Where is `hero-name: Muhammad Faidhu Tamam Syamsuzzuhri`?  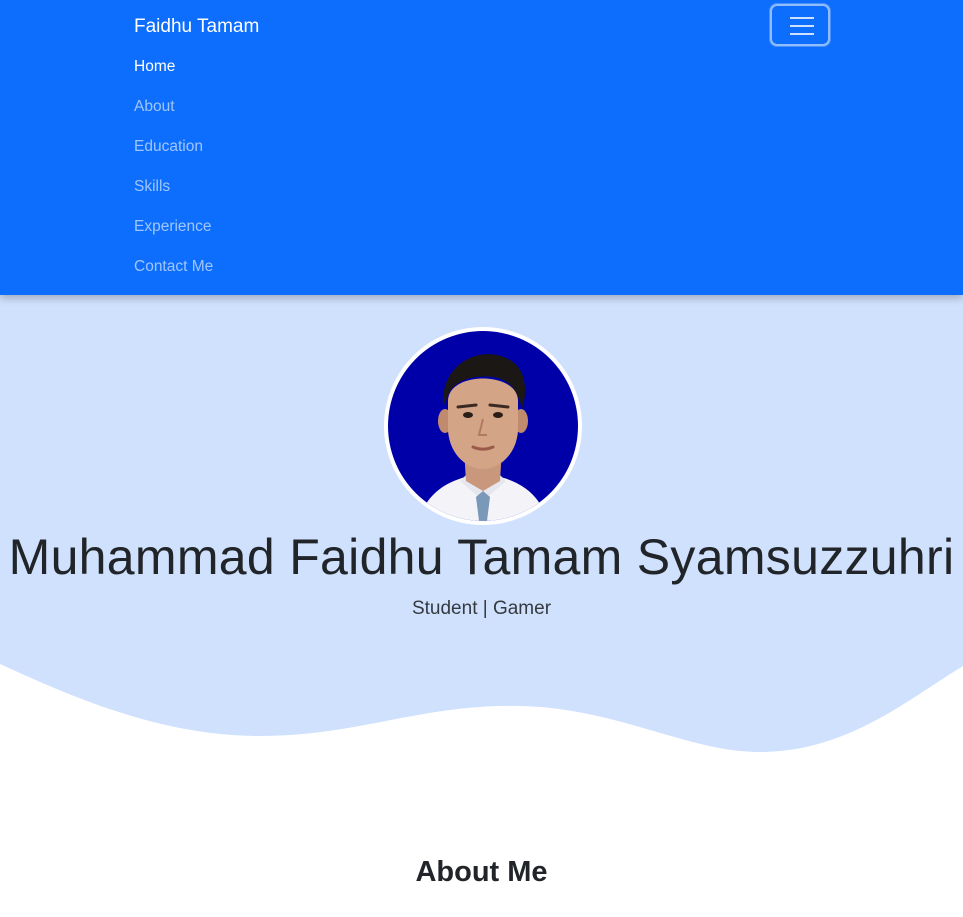
hero-name: Muhammad Faidhu Tamam Syamsuzzuhri is located at coordinates (481, 557).